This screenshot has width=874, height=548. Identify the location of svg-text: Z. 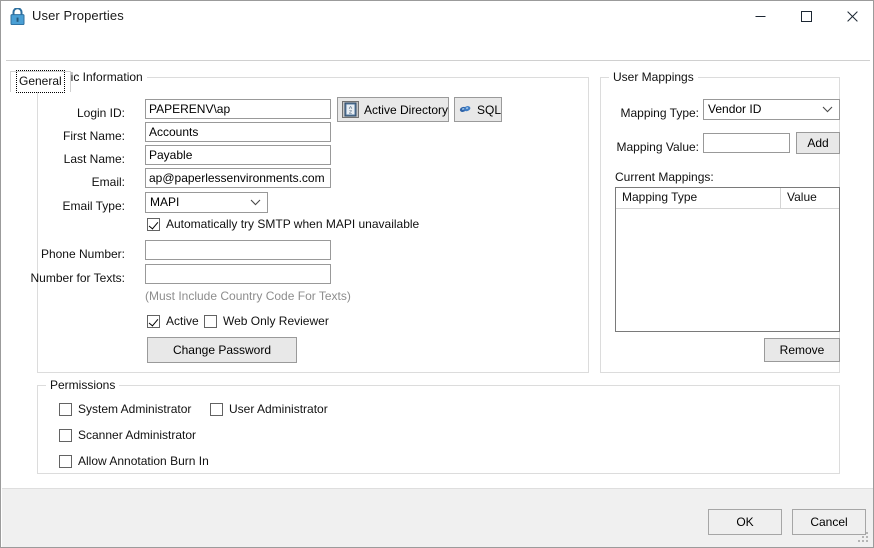
(350, 113).